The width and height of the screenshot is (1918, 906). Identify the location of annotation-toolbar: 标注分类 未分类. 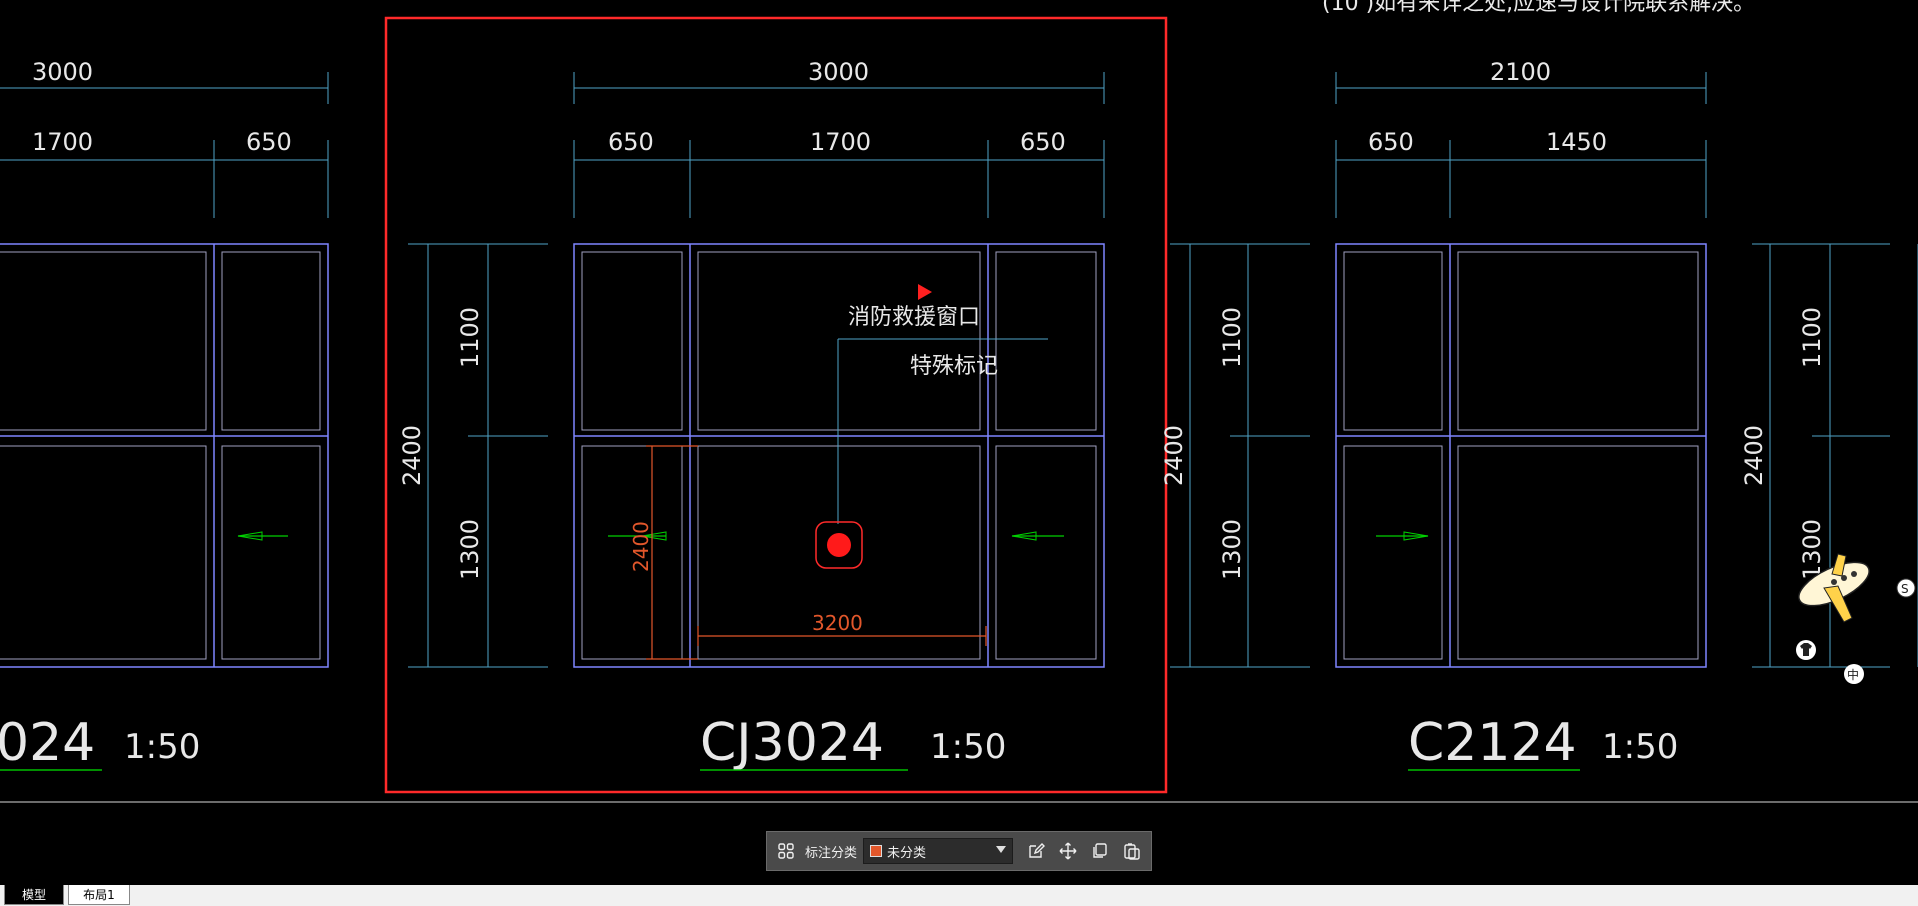
(959, 851).